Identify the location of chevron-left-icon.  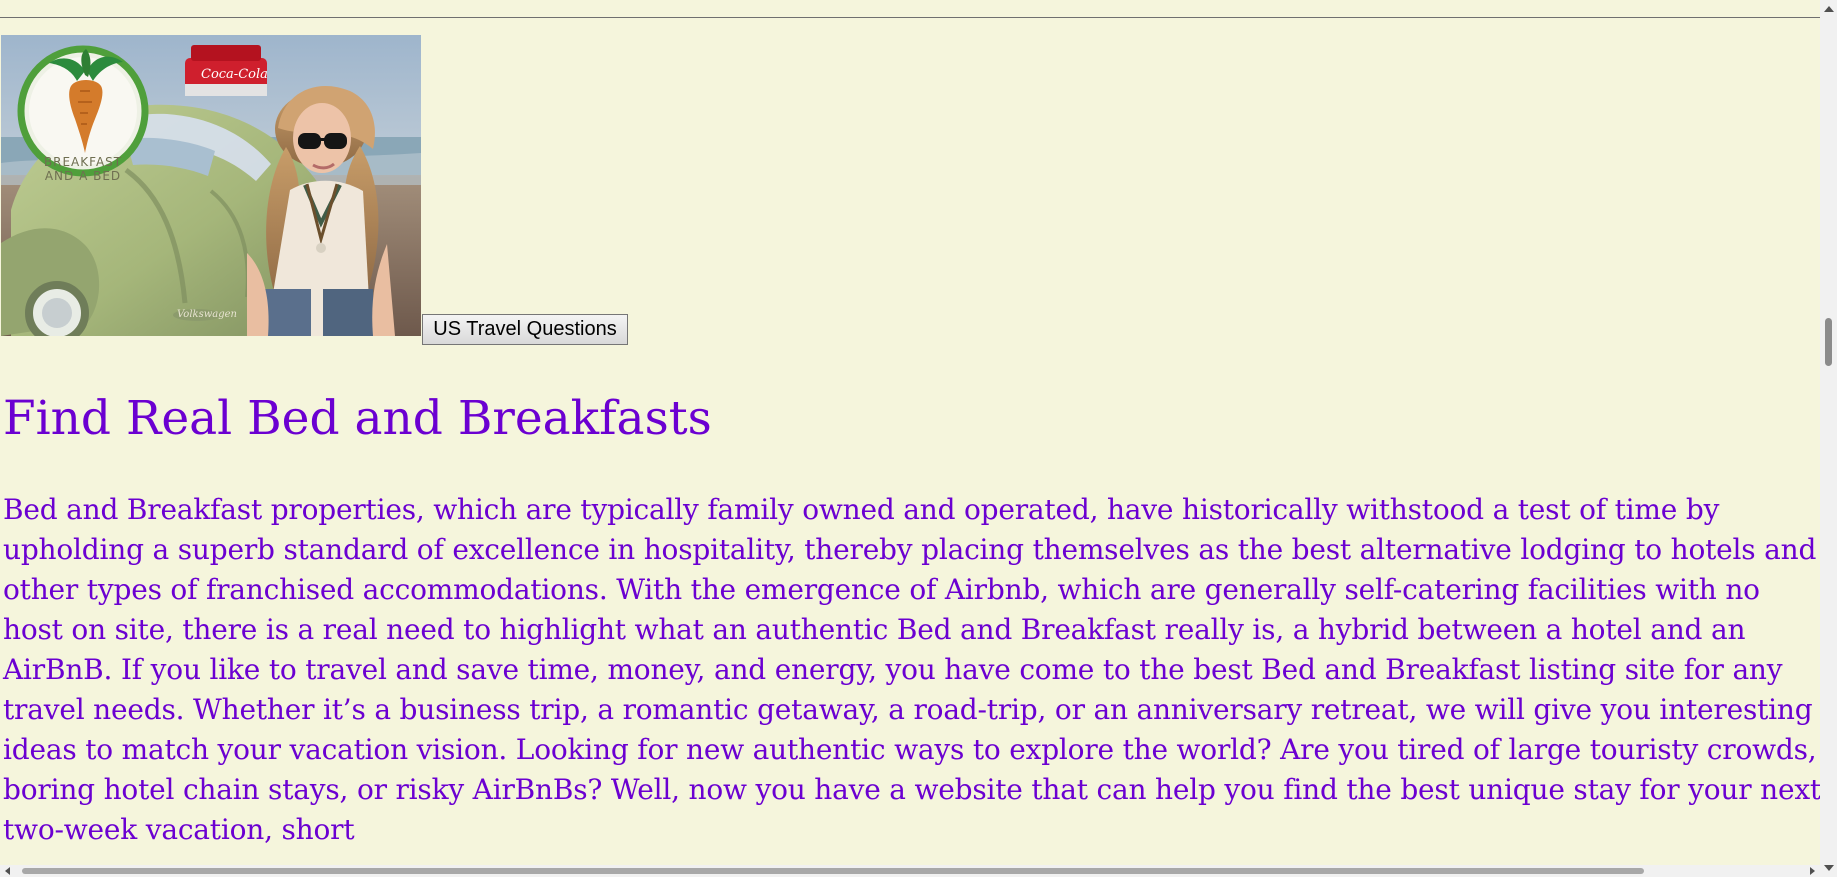
(7, 871).